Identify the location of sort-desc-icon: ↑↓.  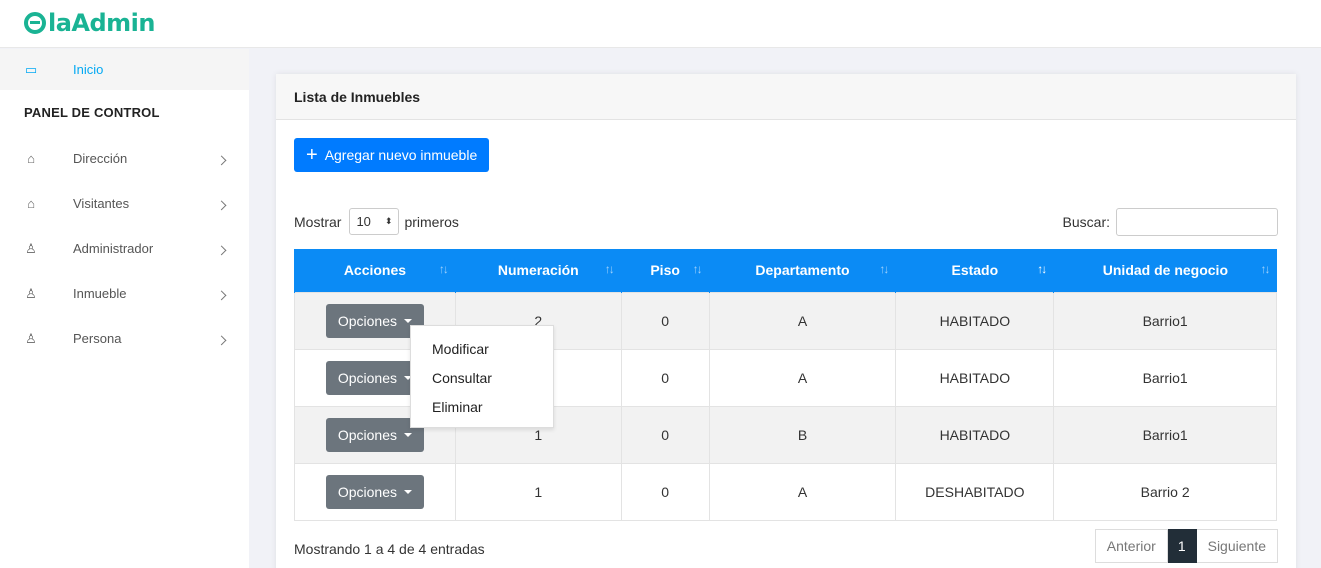
(1042, 269).